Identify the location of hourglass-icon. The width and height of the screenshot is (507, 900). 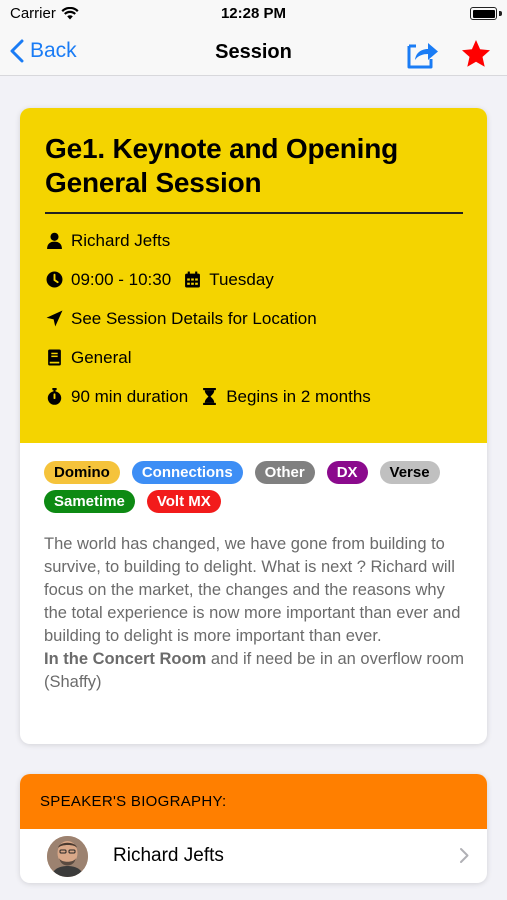
(209, 397).